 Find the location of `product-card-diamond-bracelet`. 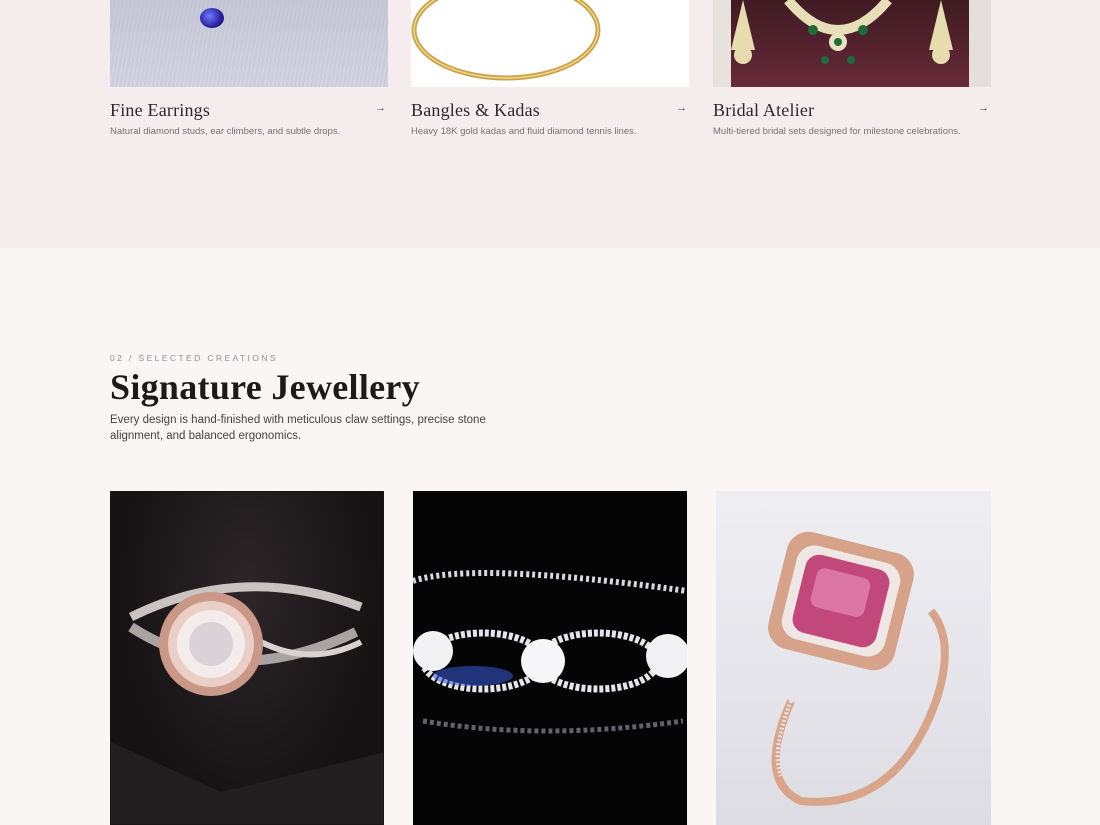

product-card-diamond-bracelet is located at coordinates (550, 658).